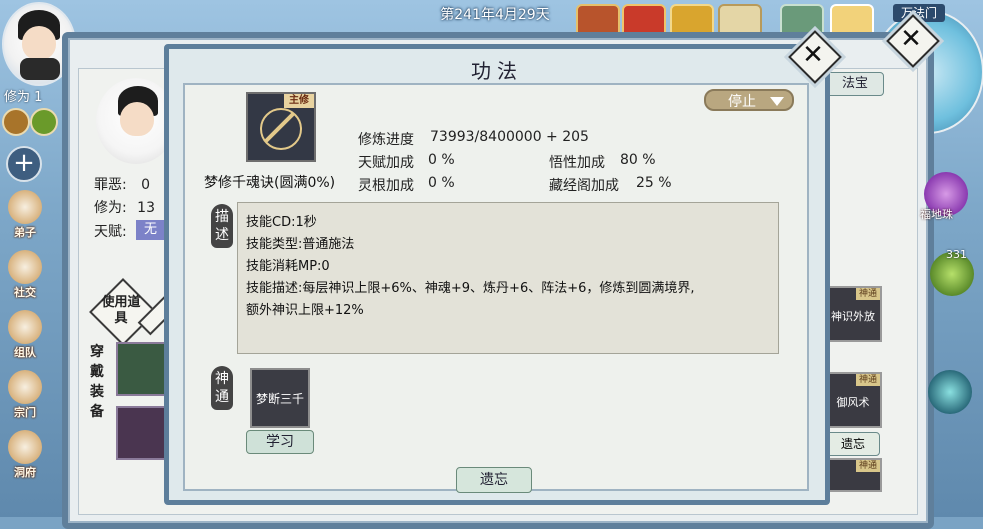 The width and height of the screenshot is (983, 529). I want to click on herb-icon, so click(44, 122).